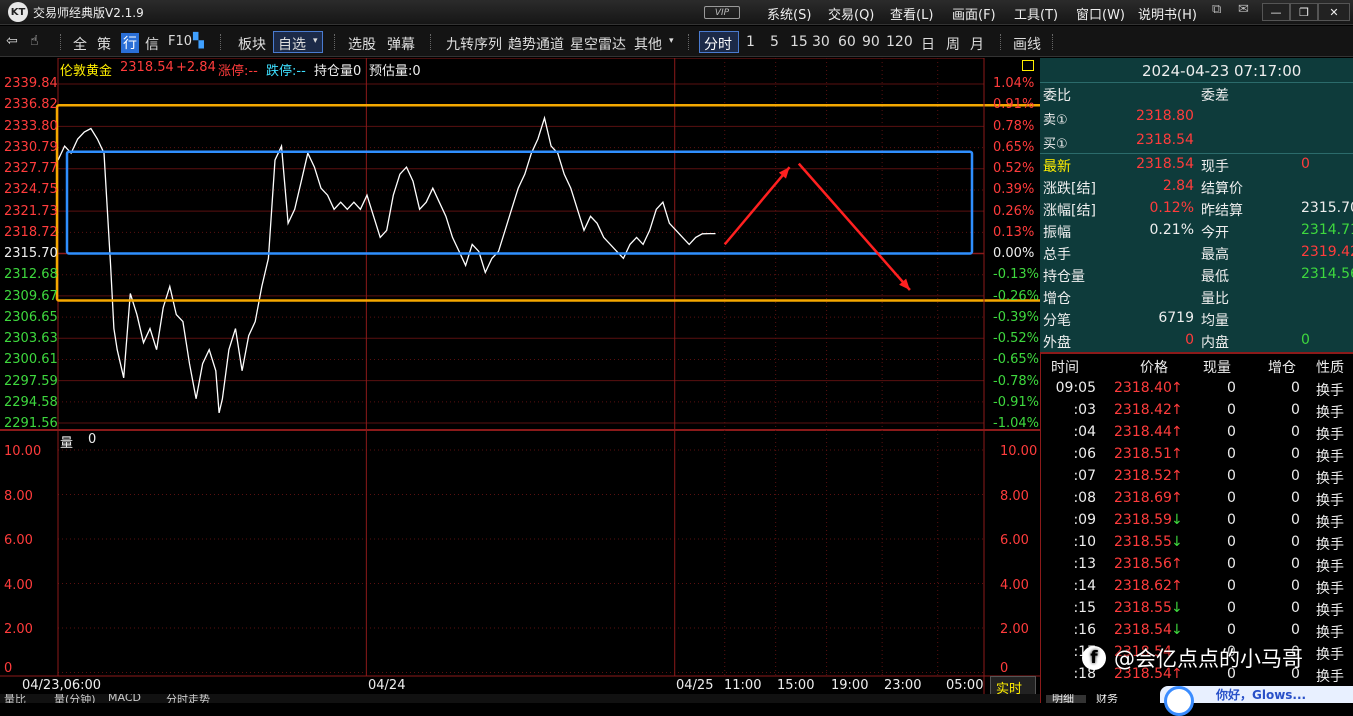 This screenshot has height=716, width=1353. I want to click on menu-item: 系统(S), so click(789, 13).